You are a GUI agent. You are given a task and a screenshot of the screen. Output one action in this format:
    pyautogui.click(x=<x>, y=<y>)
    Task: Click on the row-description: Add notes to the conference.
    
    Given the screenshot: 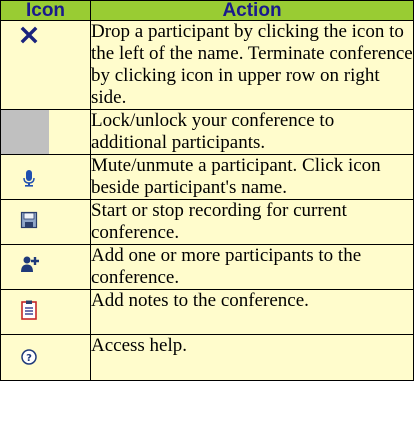 What is the action you would take?
    pyautogui.click(x=252, y=312)
    